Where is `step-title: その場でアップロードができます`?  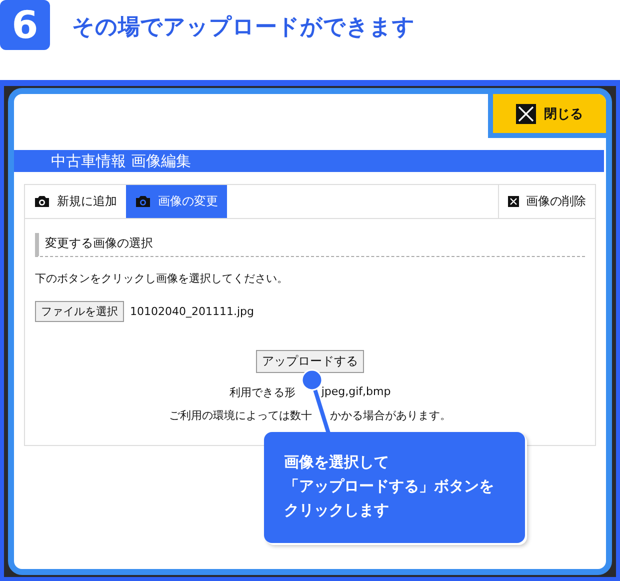 step-title: その場でアップロードができます is located at coordinates (243, 28).